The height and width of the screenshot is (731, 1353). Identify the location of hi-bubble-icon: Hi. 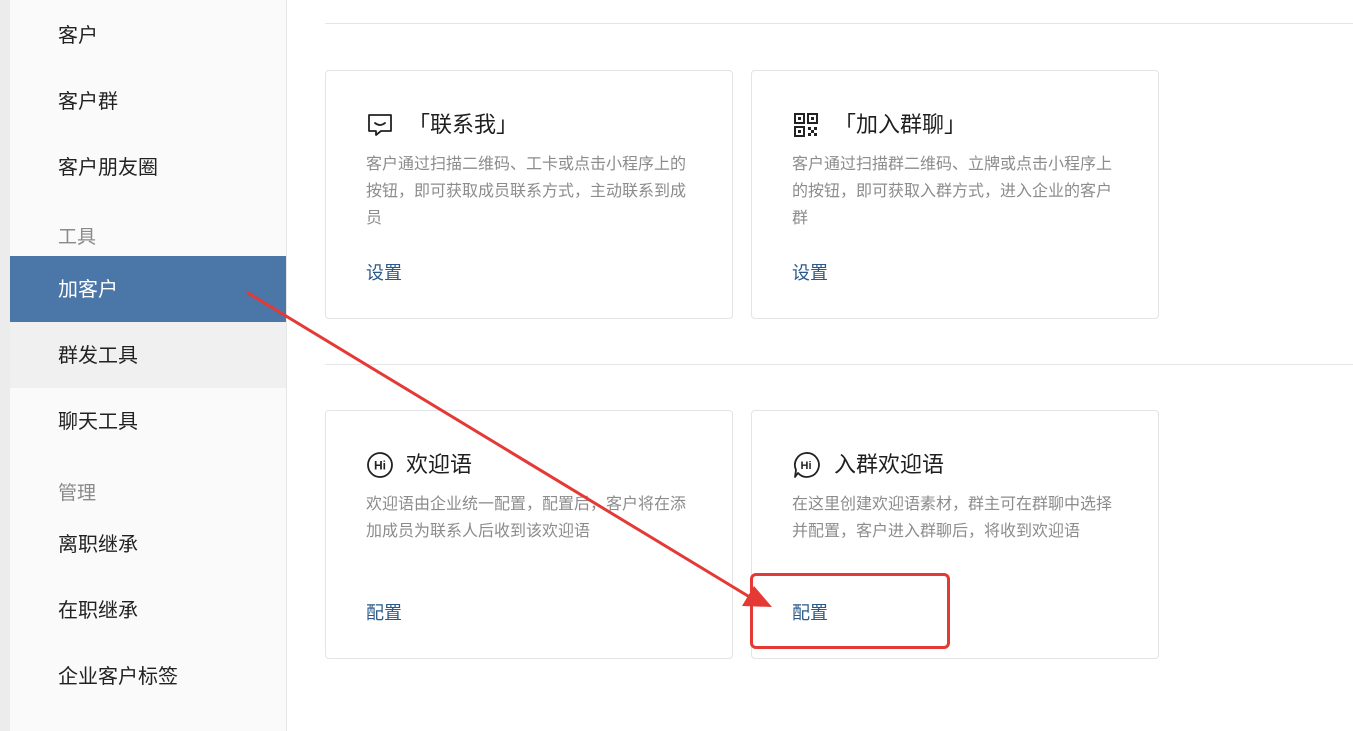
(806, 465).